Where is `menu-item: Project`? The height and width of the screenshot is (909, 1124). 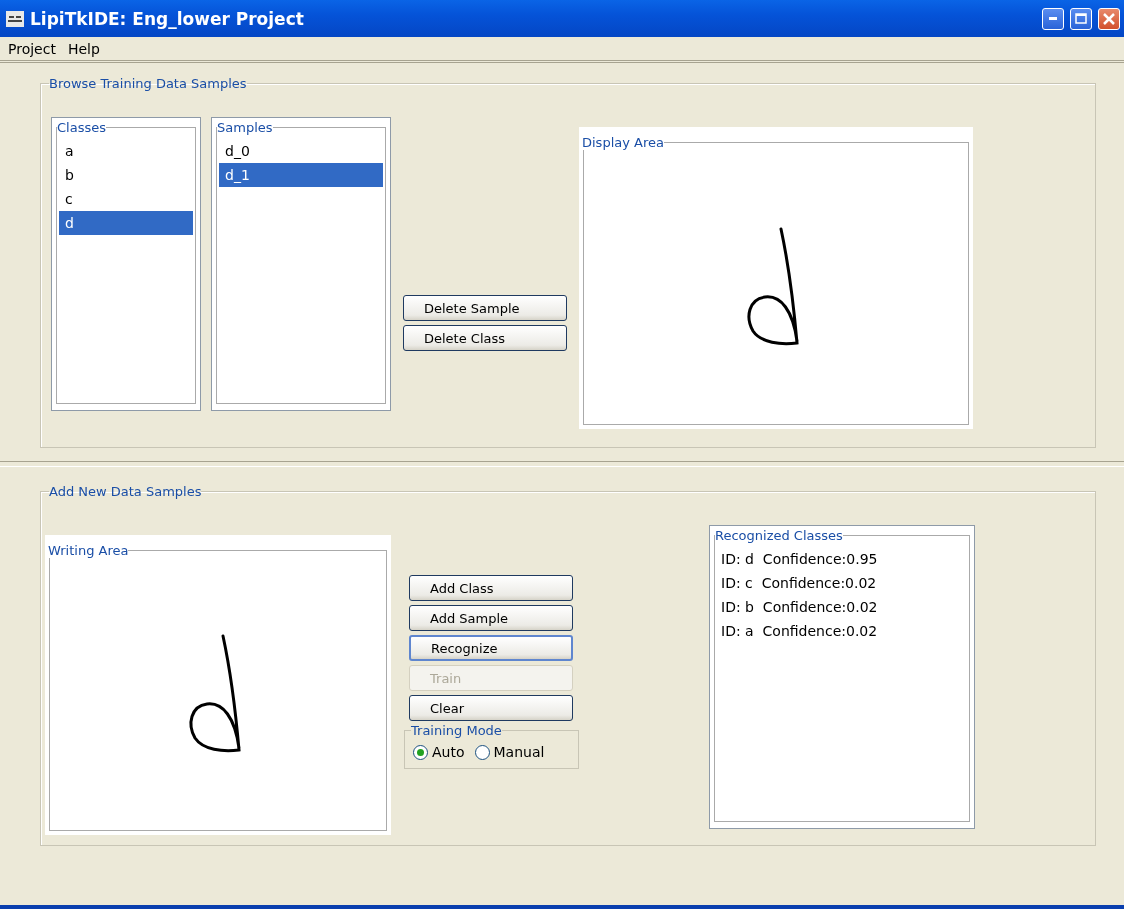
menu-item: Project is located at coordinates (32, 48).